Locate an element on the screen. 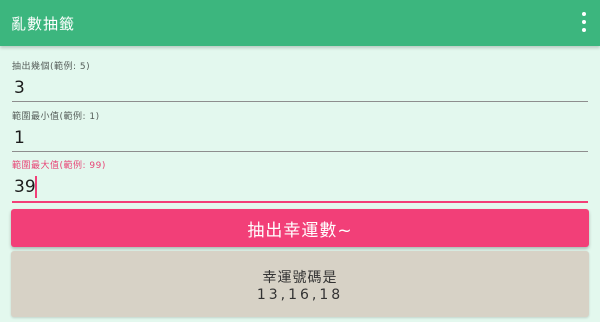  app-title: 亂數抽籤 is located at coordinates (43, 24).